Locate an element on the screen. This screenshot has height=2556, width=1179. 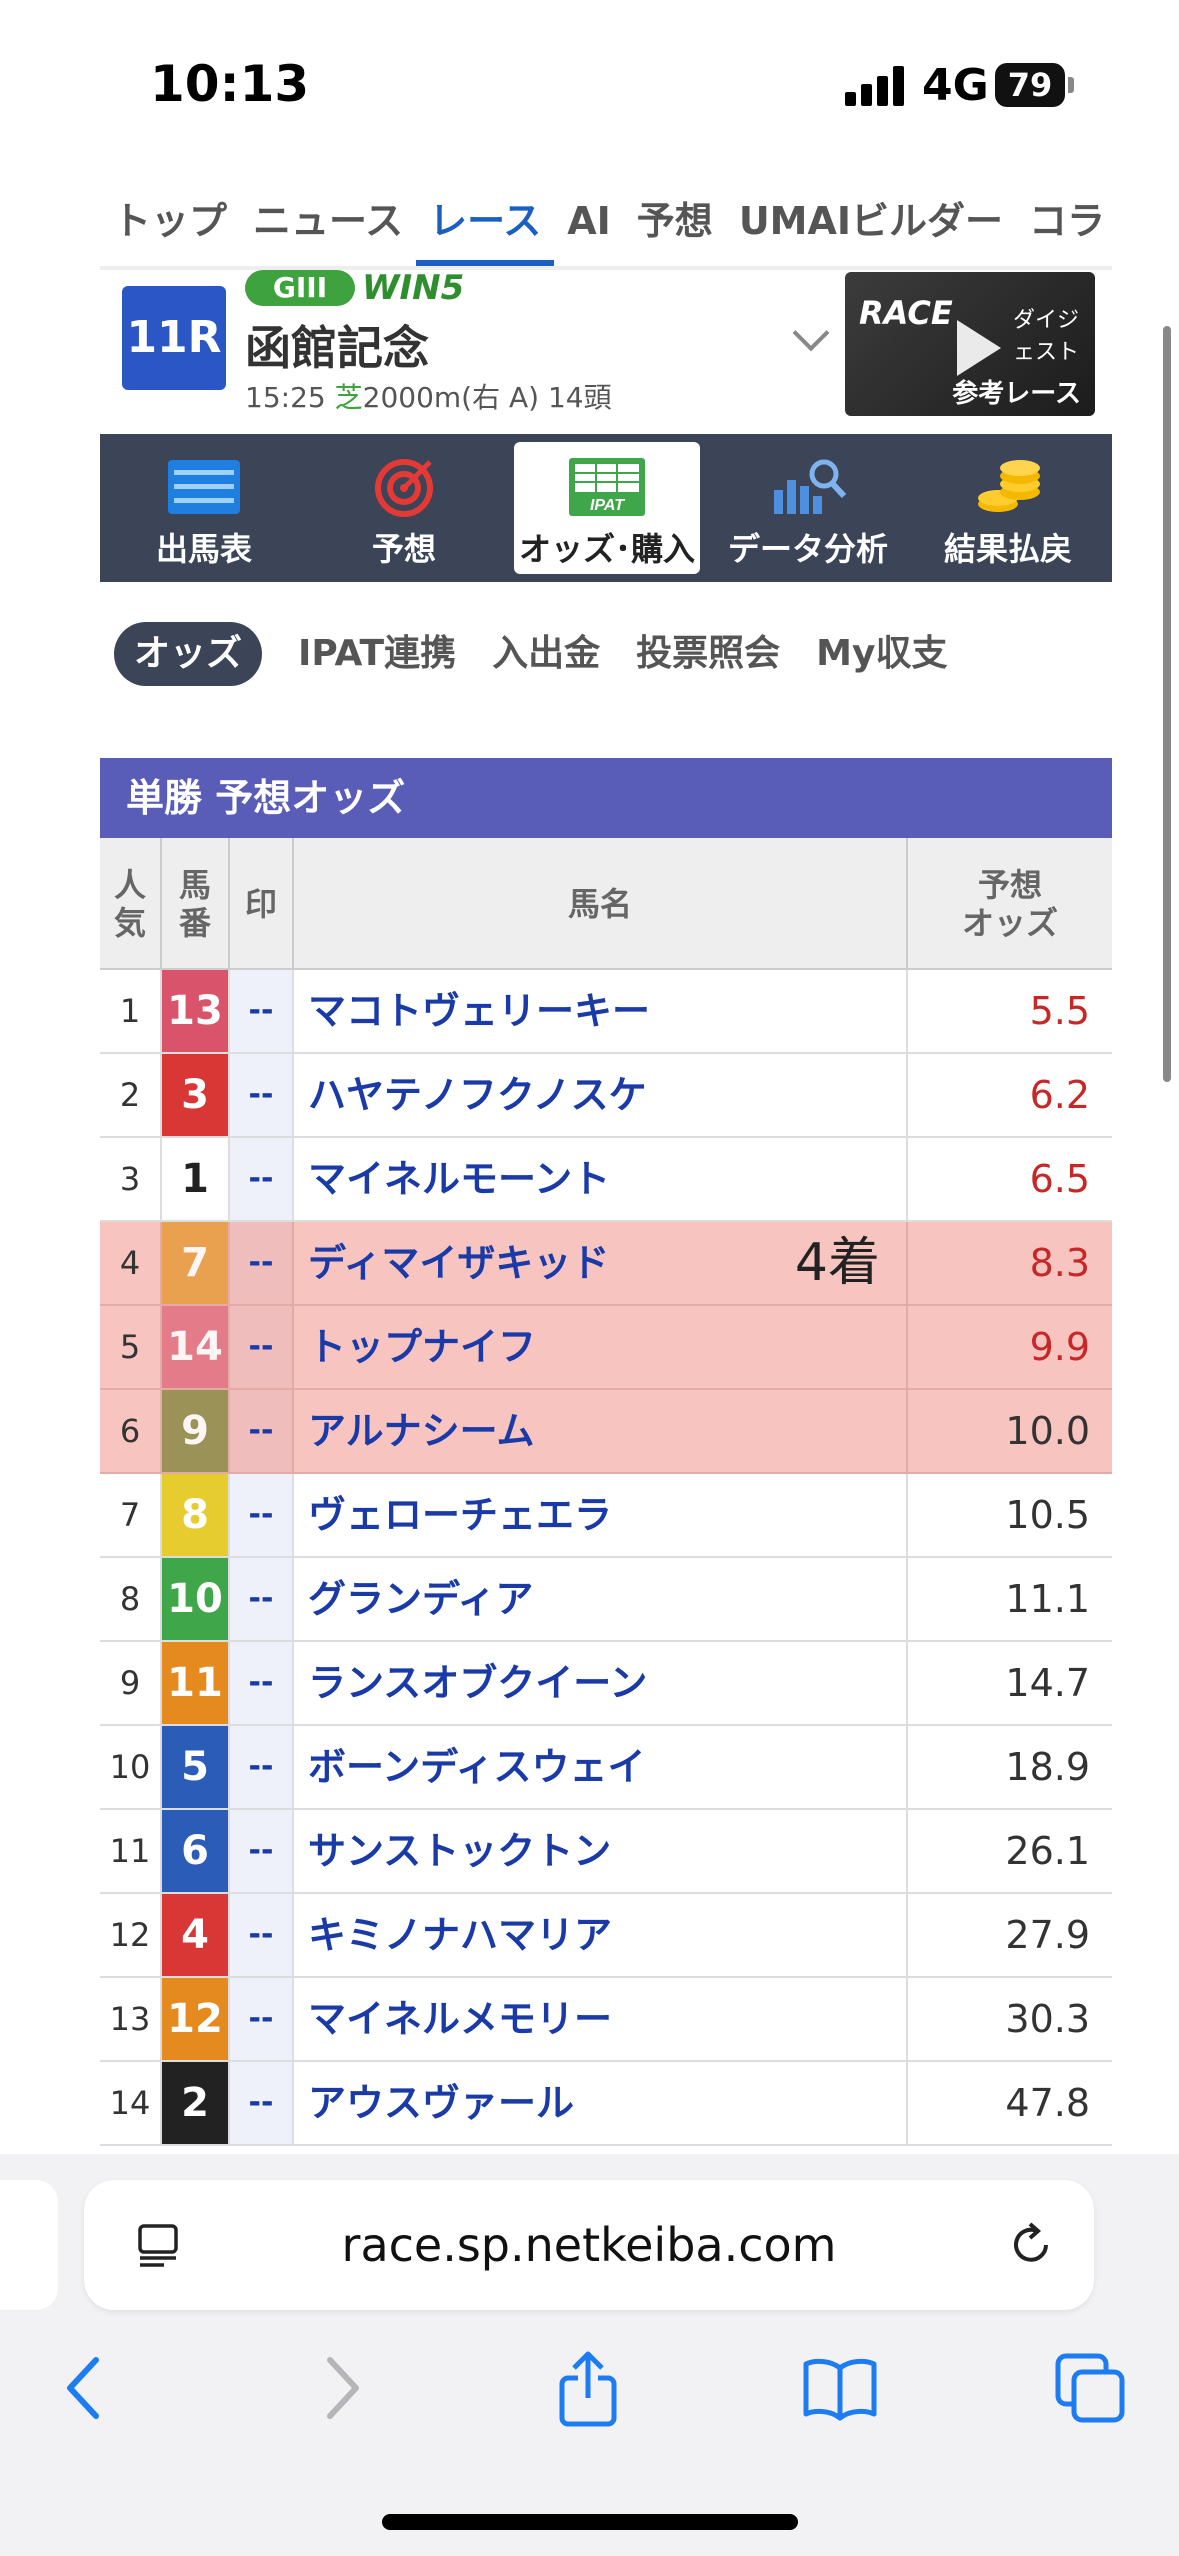
play-icon is located at coordinates (979, 348).